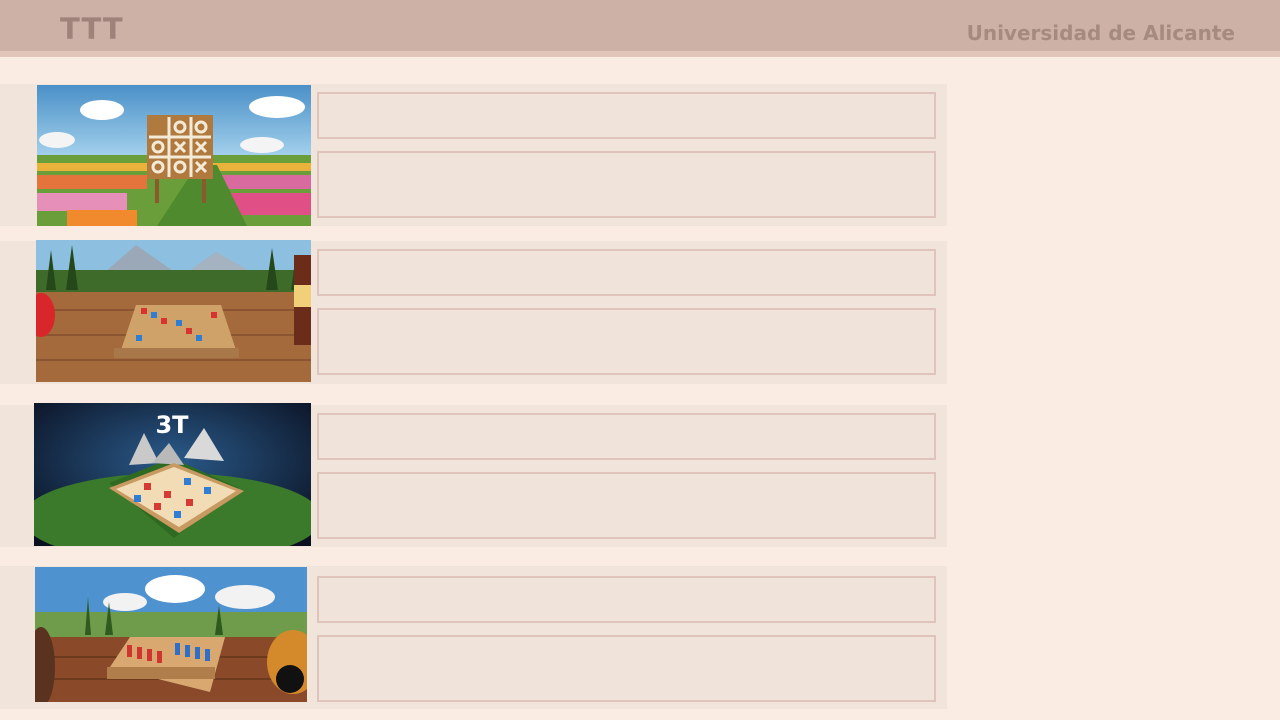 The width and height of the screenshot is (1280, 720). What do you see at coordinates (172, 474) in the screenshot?
I see `game-thumbnail-3: 3T` at bounding box center [172, 474].